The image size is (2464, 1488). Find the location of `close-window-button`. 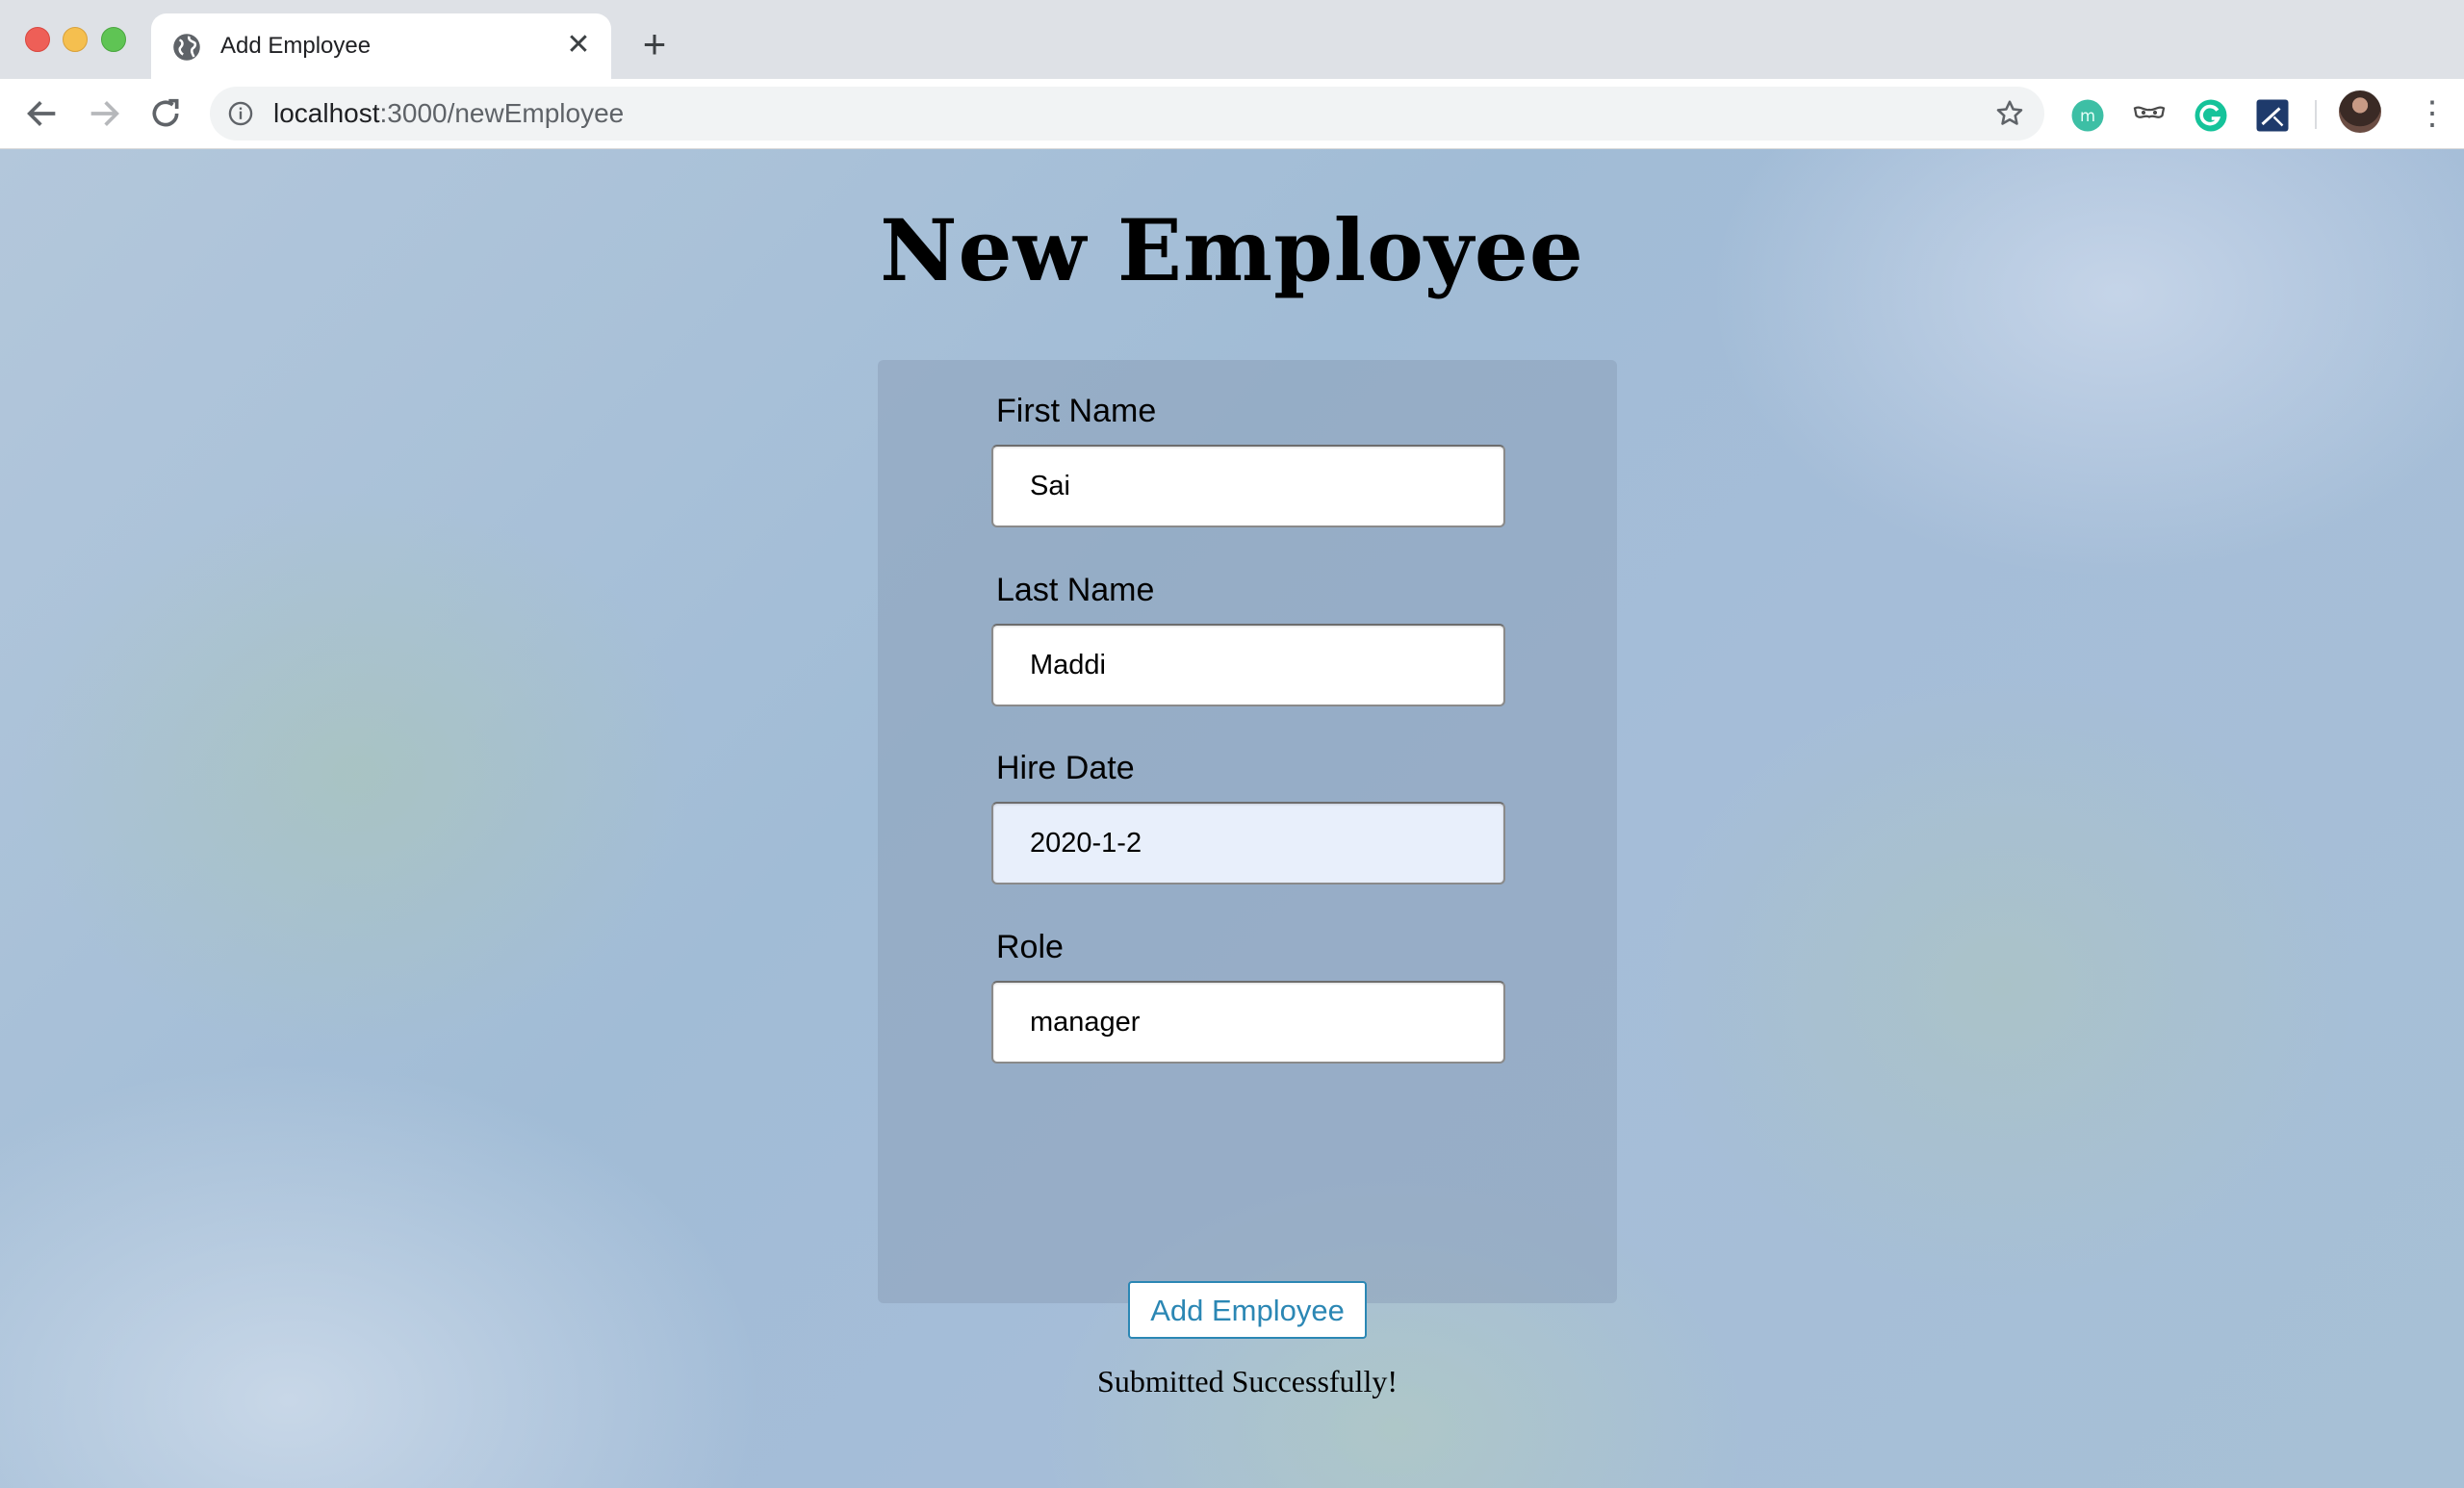

close-window-button is located at coordinates (37, 40).